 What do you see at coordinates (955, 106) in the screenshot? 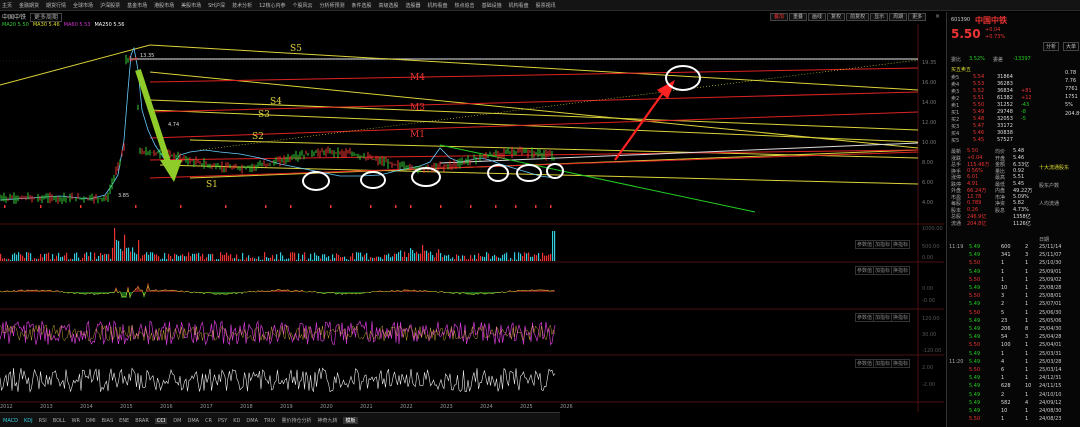
I see `orderbook-cell: 卖1` at bounding box center [955, 106].